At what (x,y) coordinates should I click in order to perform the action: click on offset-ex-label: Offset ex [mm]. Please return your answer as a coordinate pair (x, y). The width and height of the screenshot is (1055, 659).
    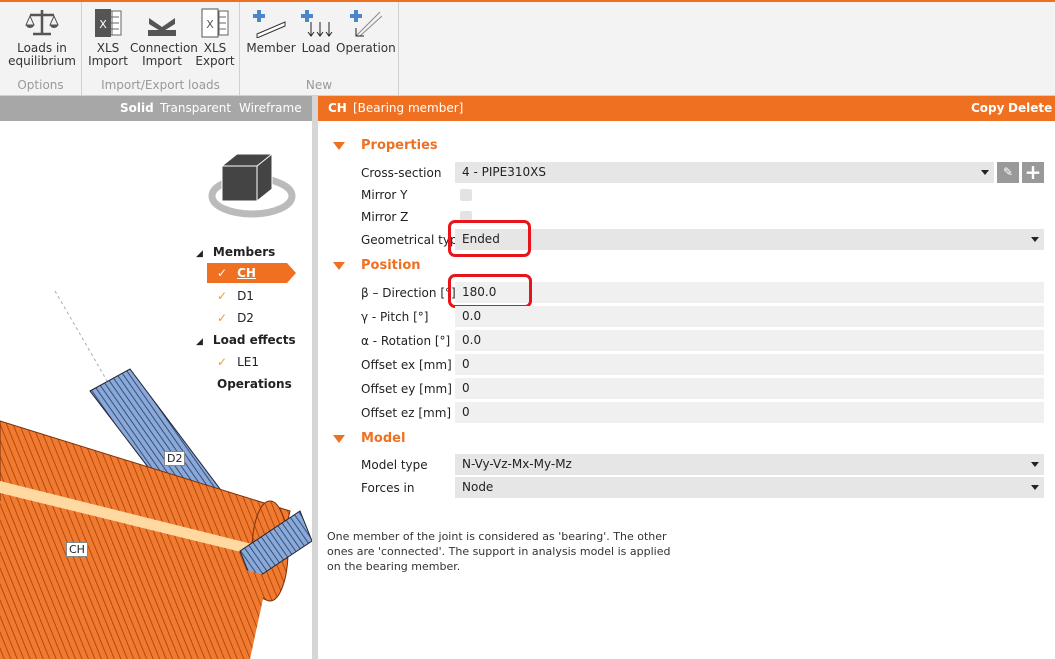
    Looking at the image, I should click on (406, 365).